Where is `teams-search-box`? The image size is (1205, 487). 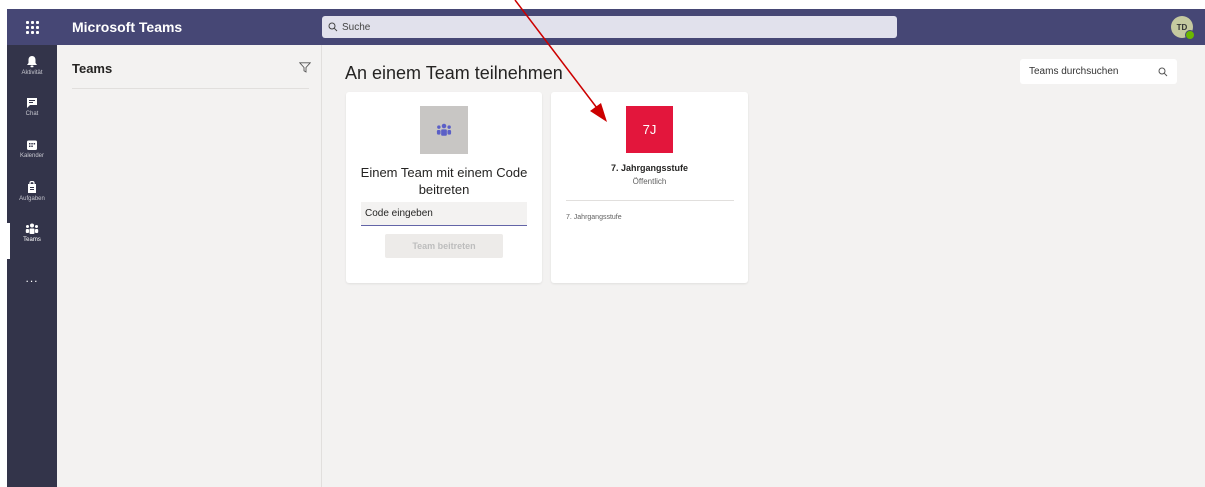
teams-search-box is located at coordinates (1098, 71).